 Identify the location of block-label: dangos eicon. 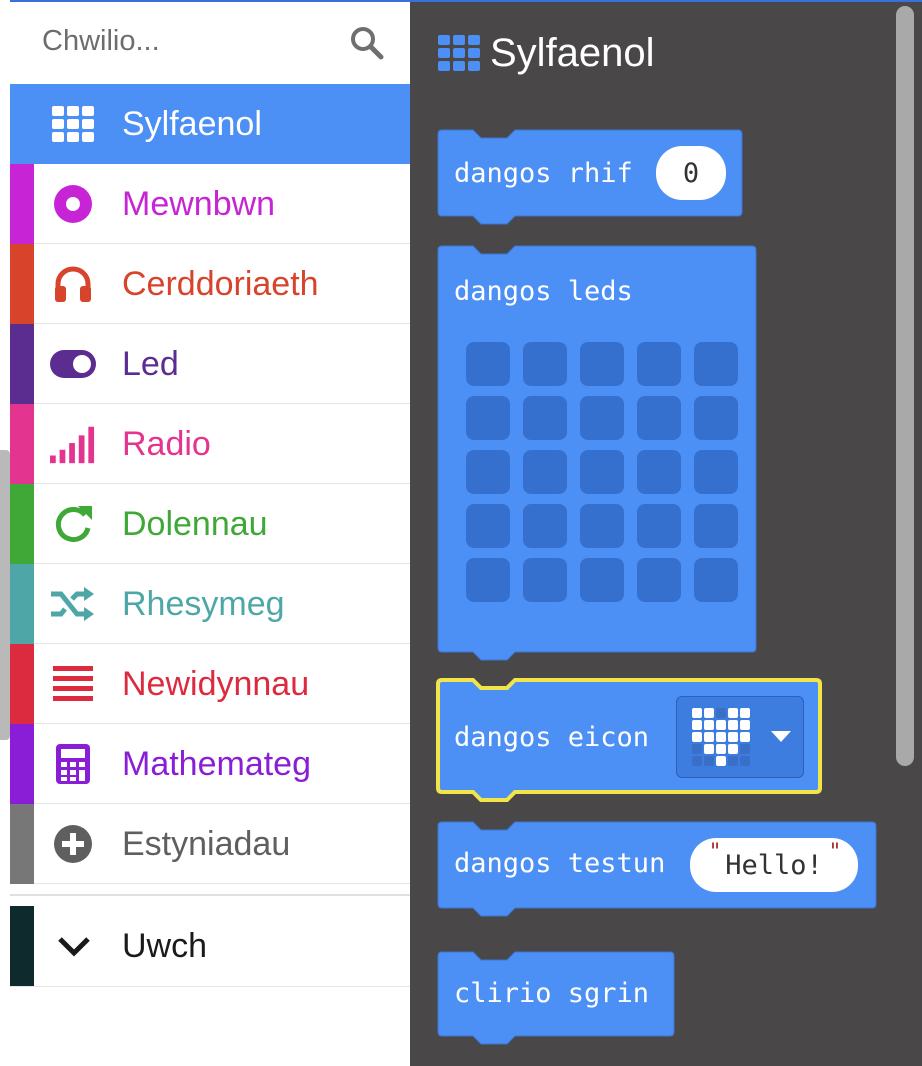
(552, 737).